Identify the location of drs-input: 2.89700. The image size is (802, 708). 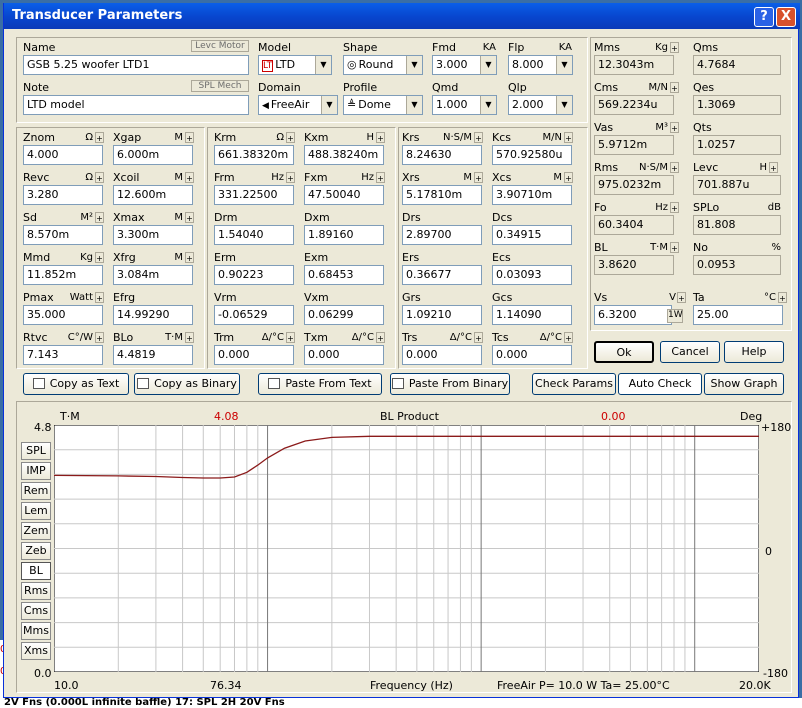
(442, 235).